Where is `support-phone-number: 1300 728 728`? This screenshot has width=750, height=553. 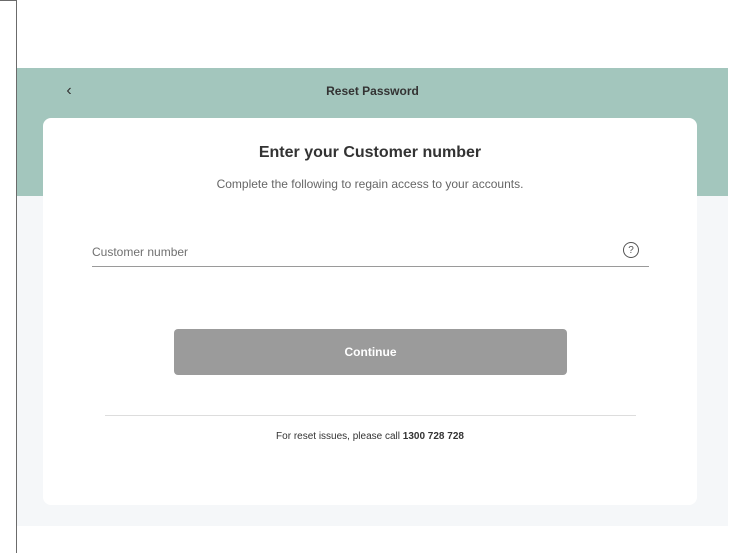 support-phone-number: 1300 728 728 is located at coordinates (433, 436).